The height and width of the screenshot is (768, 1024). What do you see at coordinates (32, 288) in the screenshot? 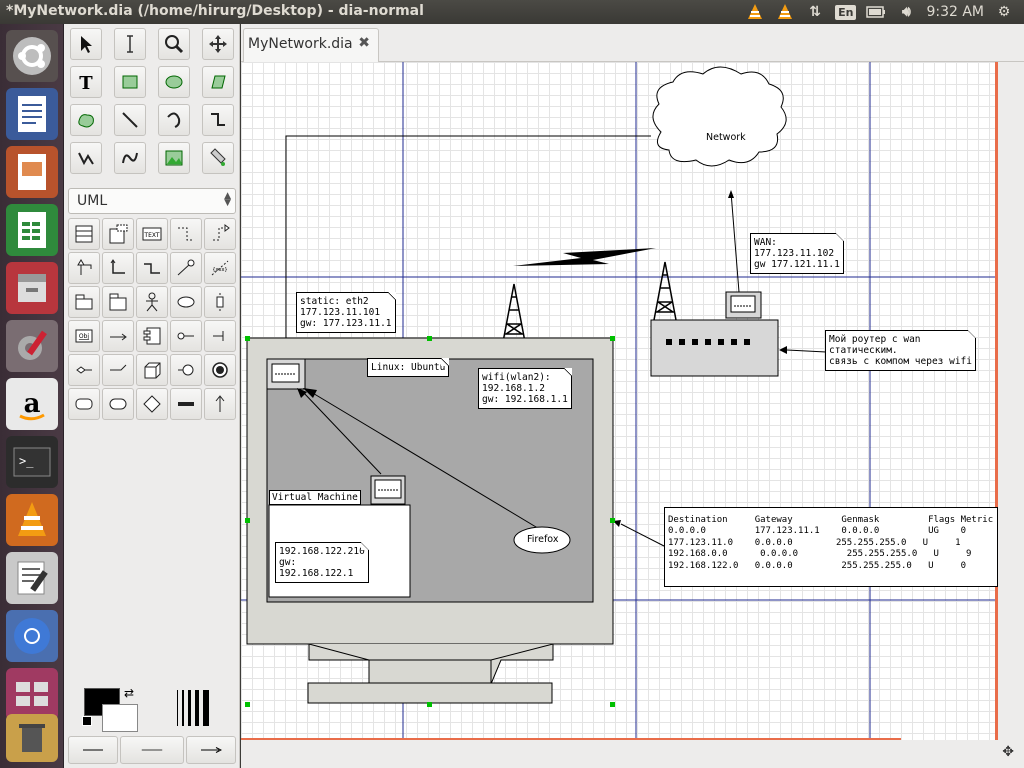
I see `file-manager-icon` at bounding box center [32, 288].